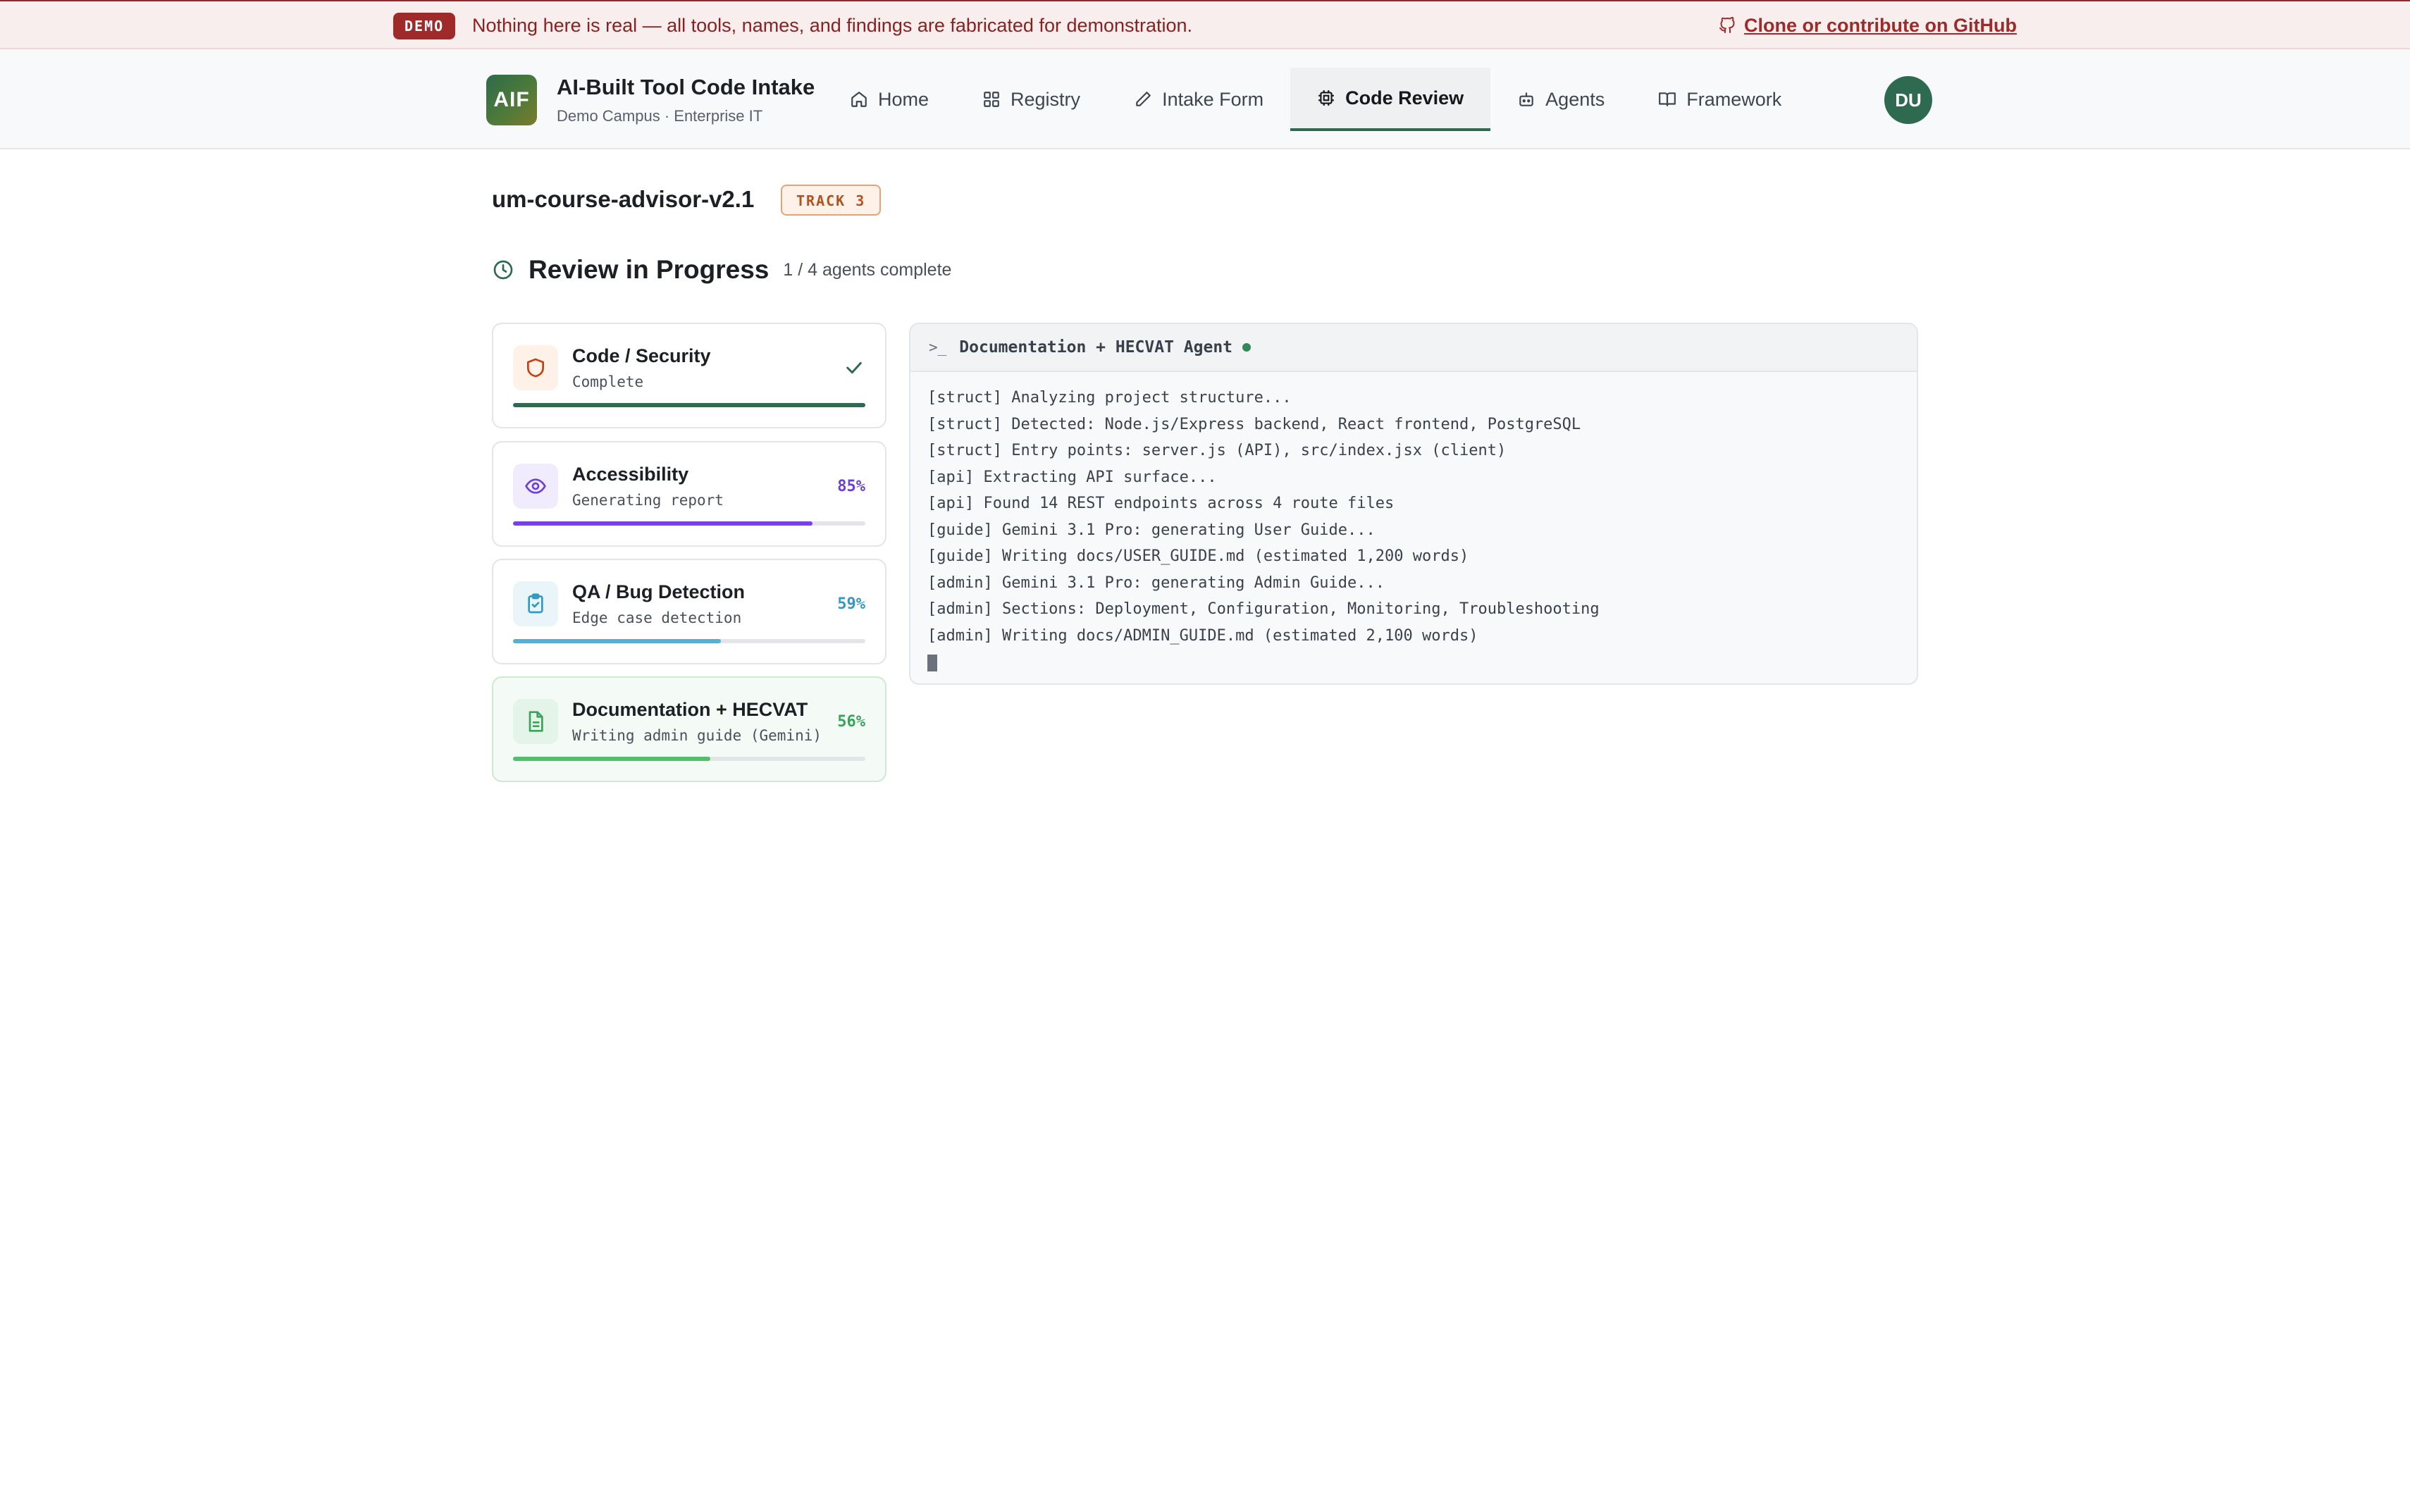  What do you see at coordinates (1575, 99) in the screenshot?
I see `nav-agents-label: Agents` at bounding box center [1575, 99].